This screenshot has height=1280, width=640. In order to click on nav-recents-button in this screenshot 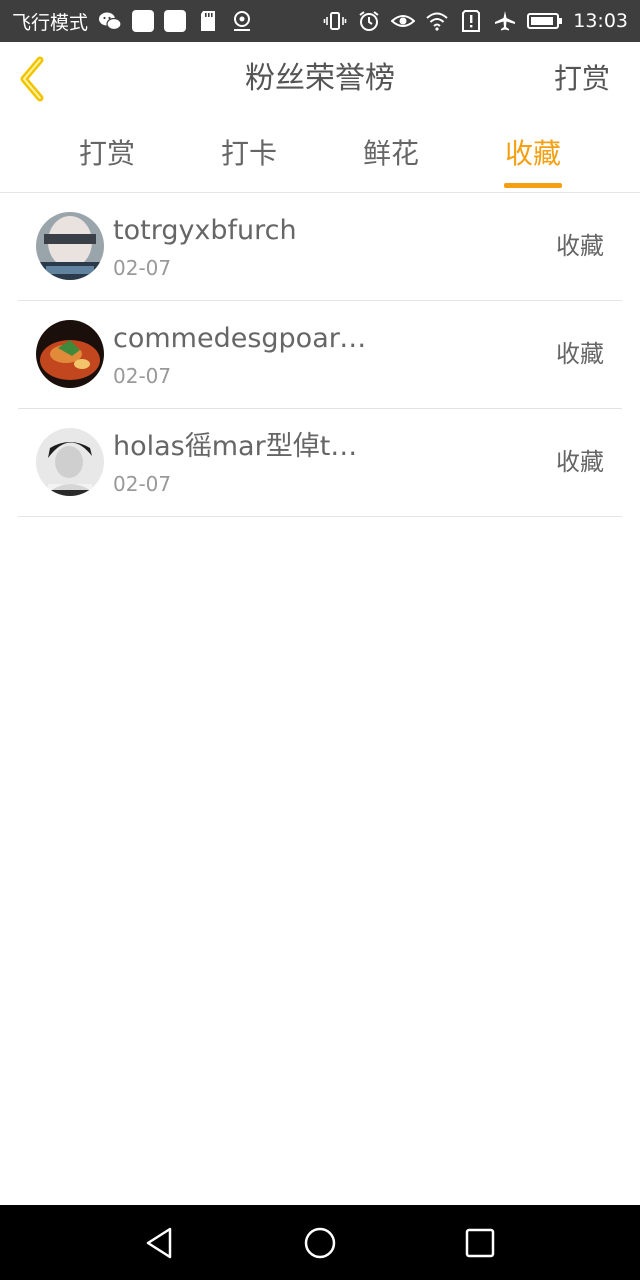, I will do `click(480, 1243)`.